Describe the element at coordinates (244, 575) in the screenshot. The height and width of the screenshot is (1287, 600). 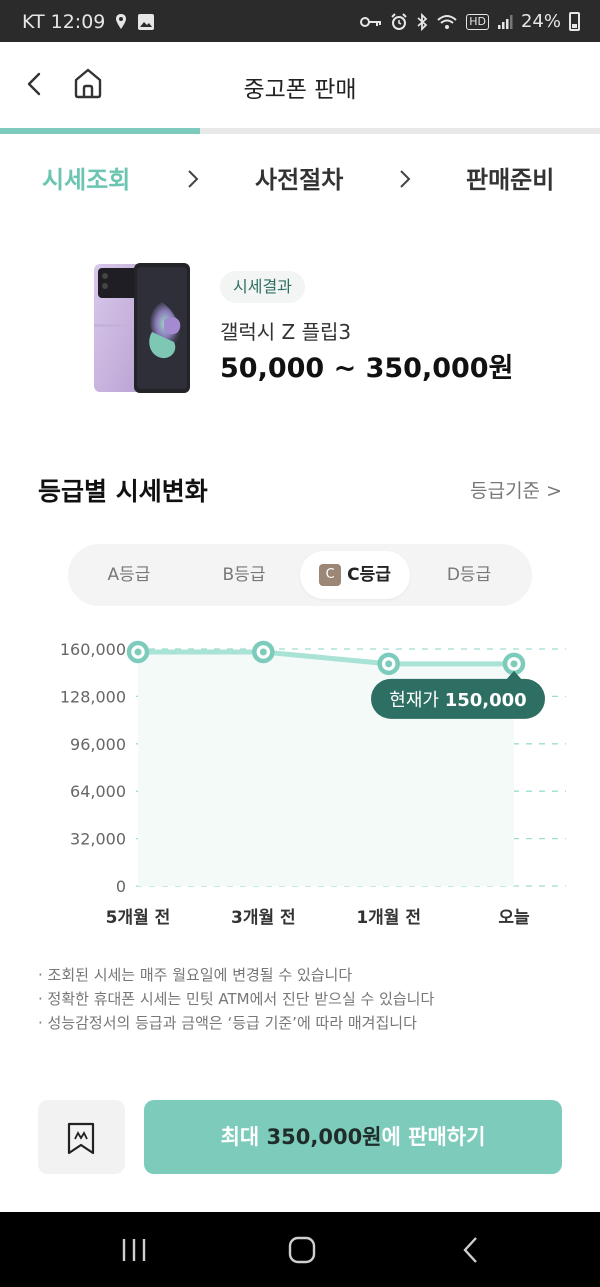
I see `tab-grade-b: B등급` at that location.